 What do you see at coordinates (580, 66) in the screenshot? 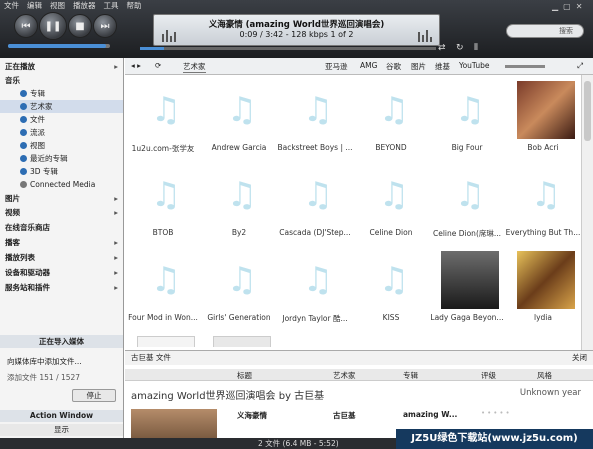
I see `fullscreen-icon: ⤢` at bounding box center [580, 66].